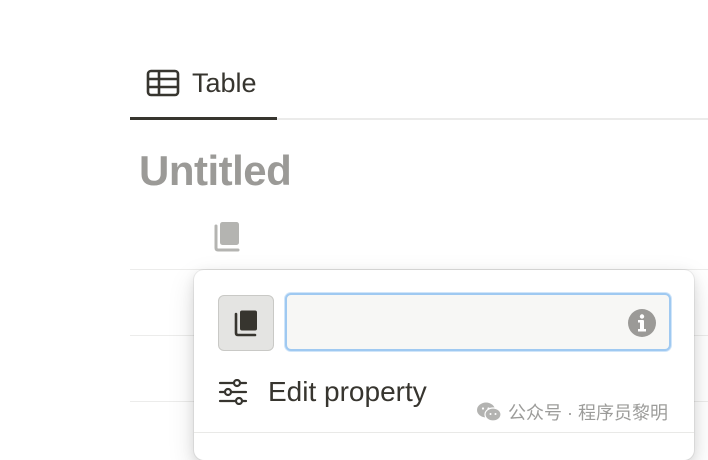 This screenshot has height=460, width=708. I want to click on sliders-icon, so click(233, 392).